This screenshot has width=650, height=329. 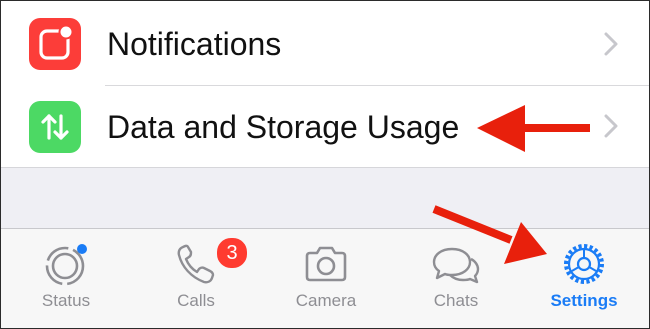 I want to click on settings-row-label: Notifications, so click(x=194, y=44).